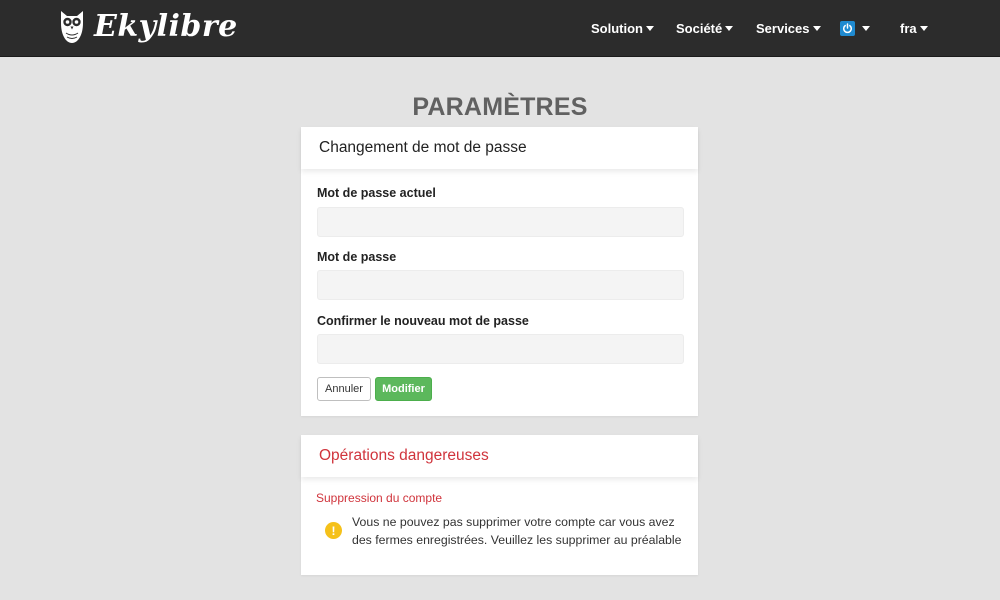 This screenshot has width=1000, height=600. I want to click on nav-societe-dropdown: Société, so click(705, 28).